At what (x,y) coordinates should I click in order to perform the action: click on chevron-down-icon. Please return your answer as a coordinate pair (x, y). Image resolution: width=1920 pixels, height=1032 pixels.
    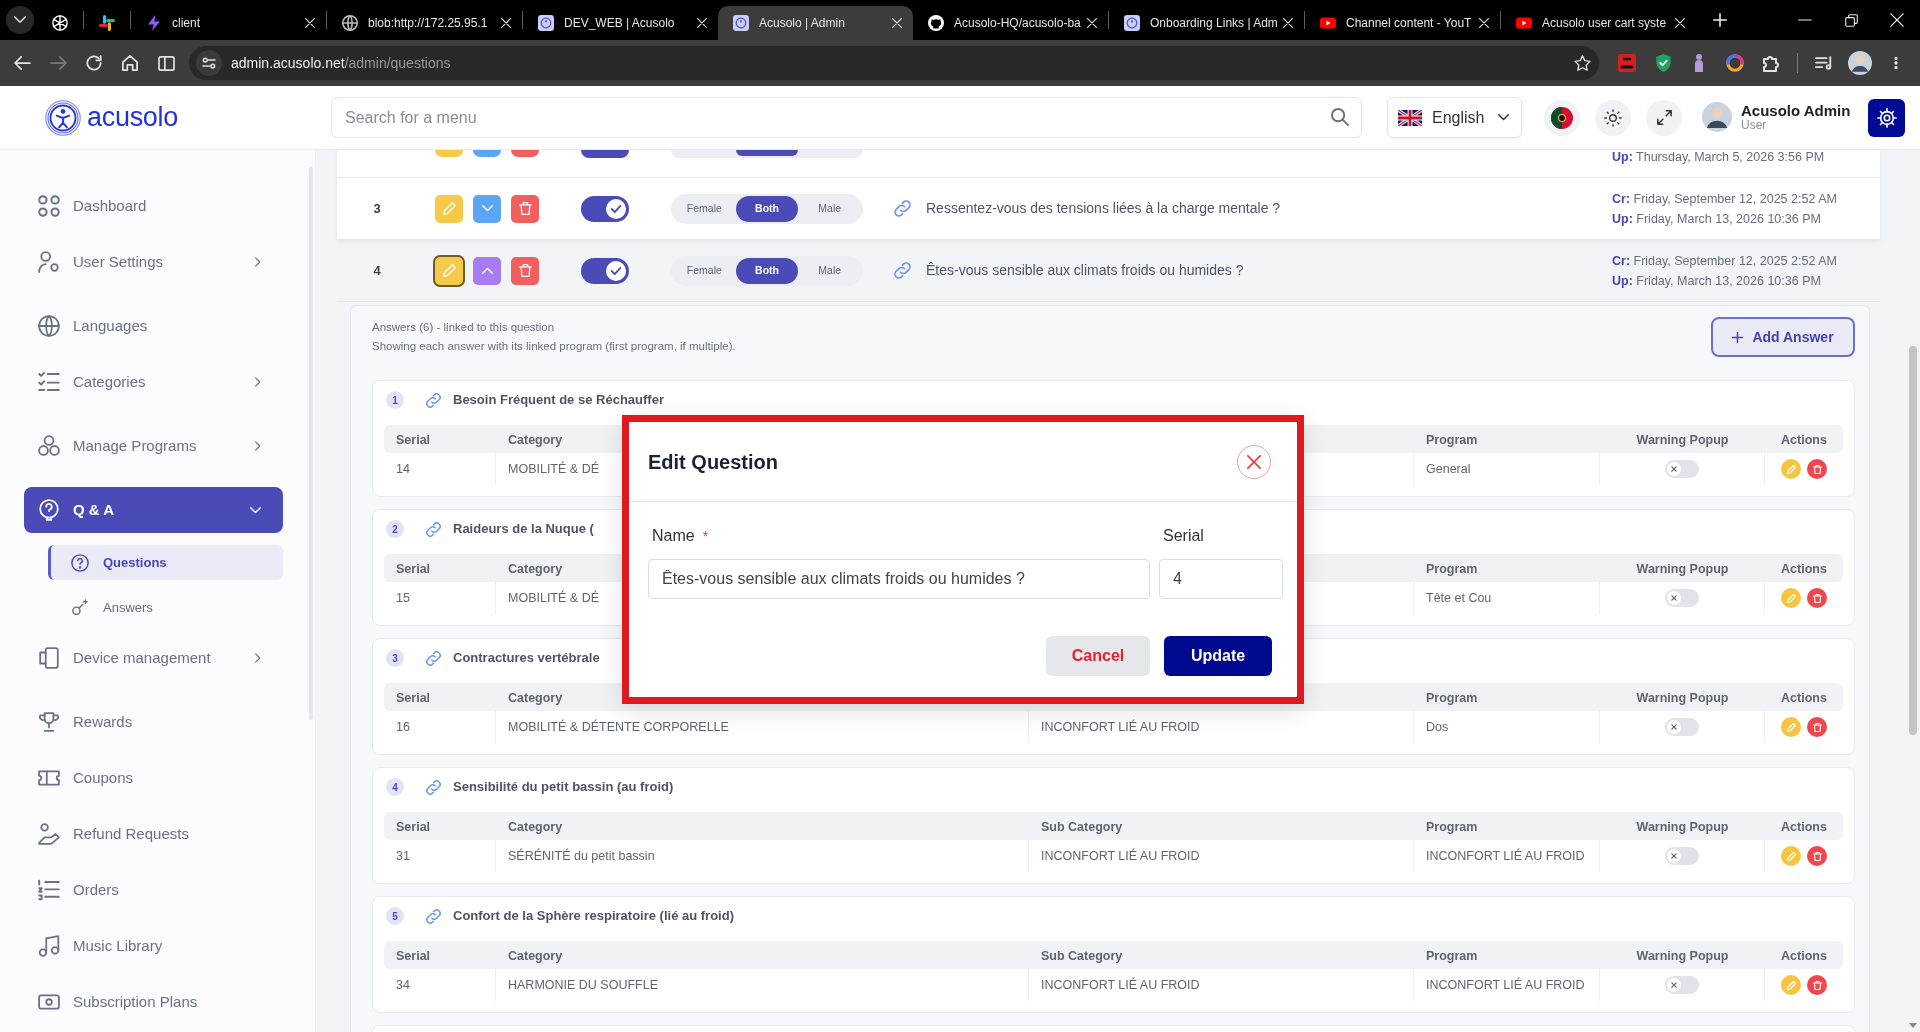
    Looking at the image, I should click on (20, 20).